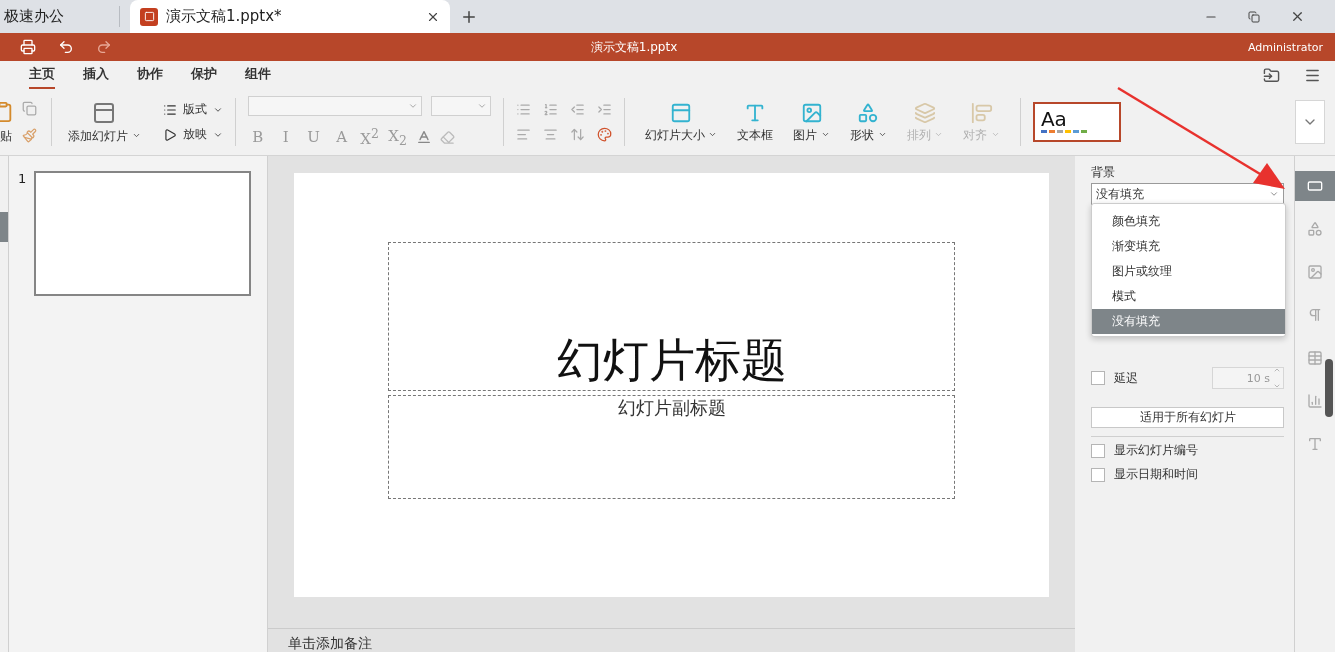  I want to click on window-title: 演示文稿1.pptx, so click(634, 47).